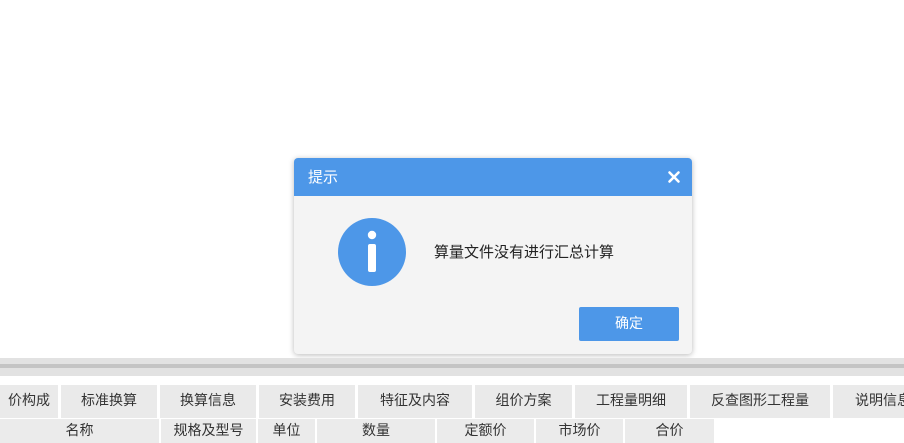  What do you see at coordinates (493, 177) in the screenshot?
I see `dialog-title-bar: 提示` at bounding box center [493, 177].